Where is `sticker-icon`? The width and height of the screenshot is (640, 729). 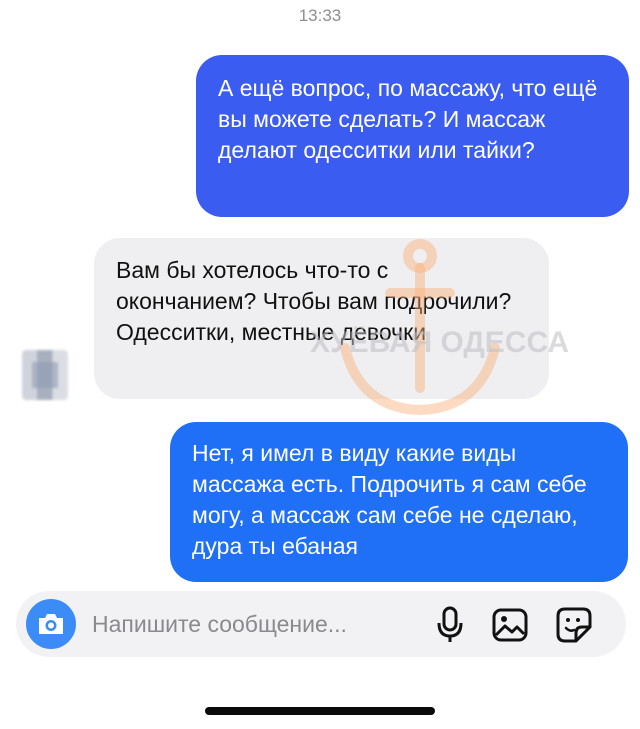 sticker-icon is located at coordinates (574, 625).